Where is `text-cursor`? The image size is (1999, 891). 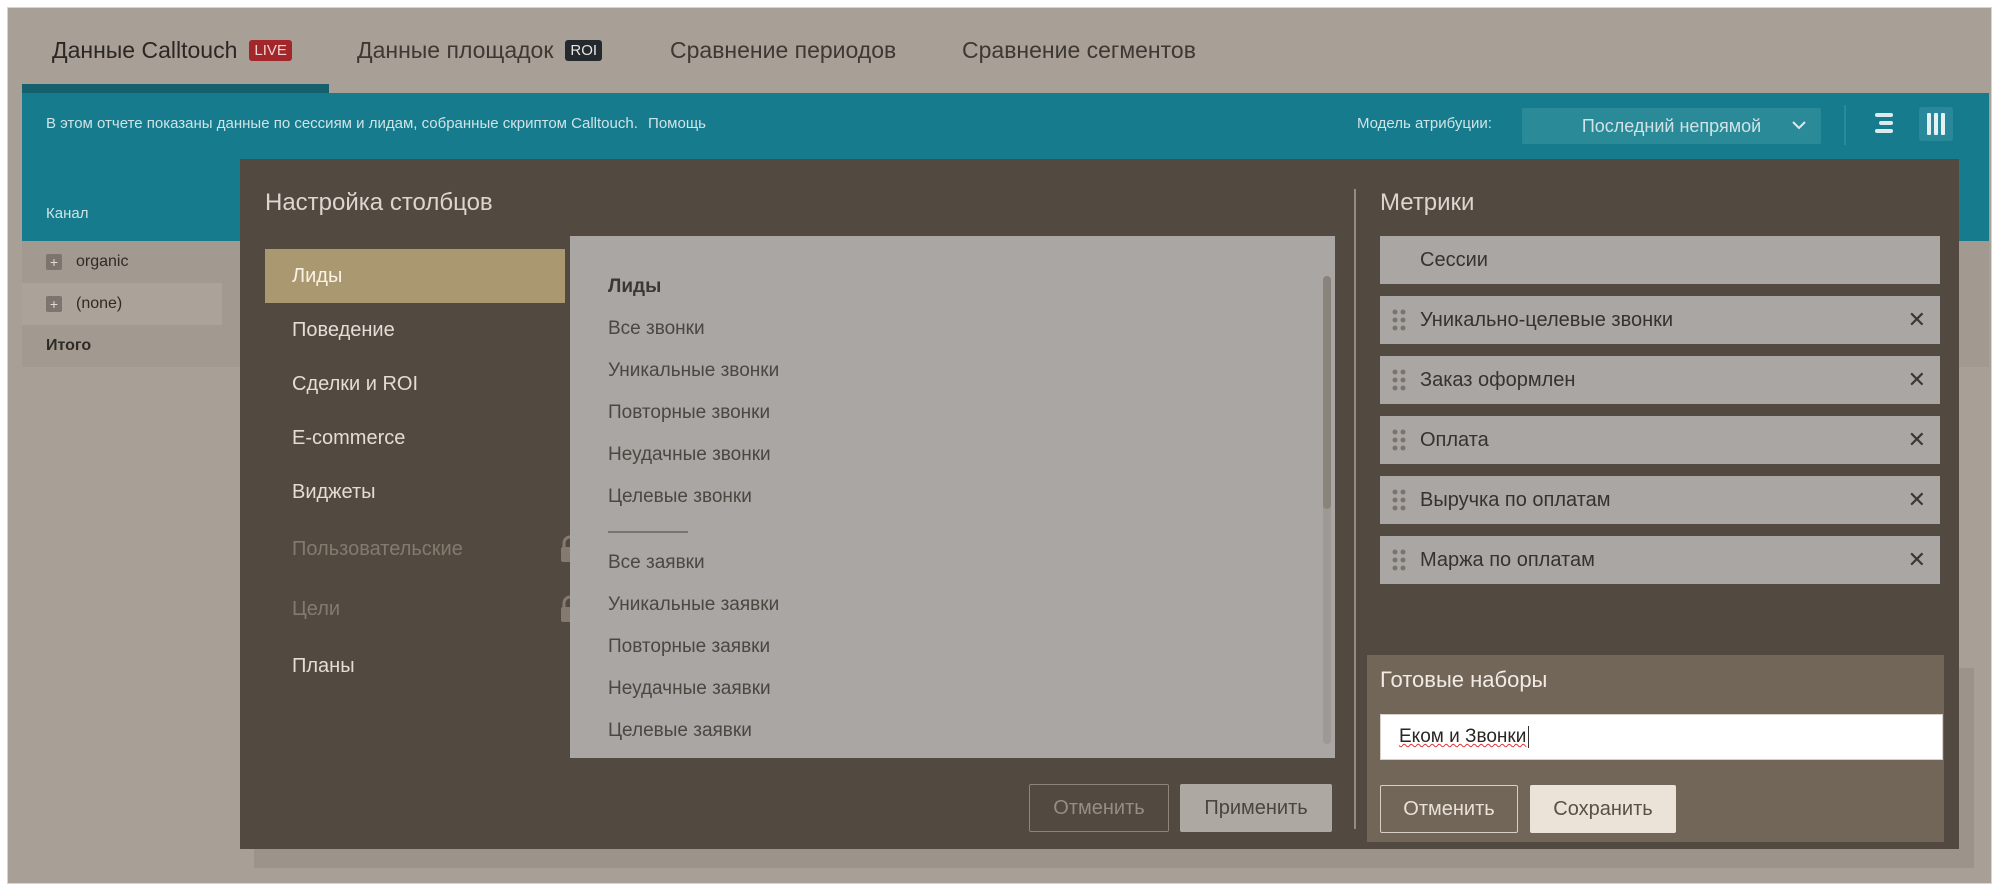 text-cursor is located at coordinates (1529, 737).